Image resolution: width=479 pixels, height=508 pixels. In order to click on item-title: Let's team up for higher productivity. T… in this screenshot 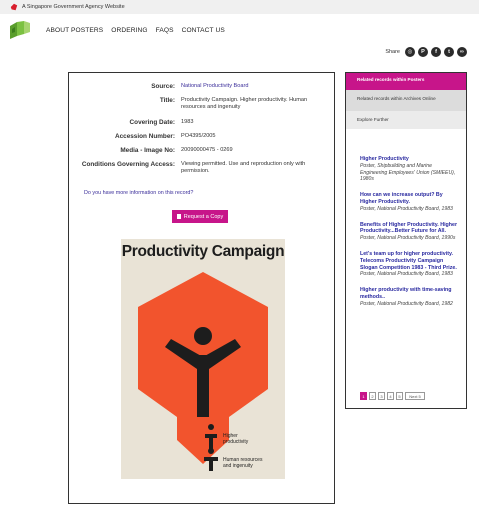, I will do `click(410, 261)`.